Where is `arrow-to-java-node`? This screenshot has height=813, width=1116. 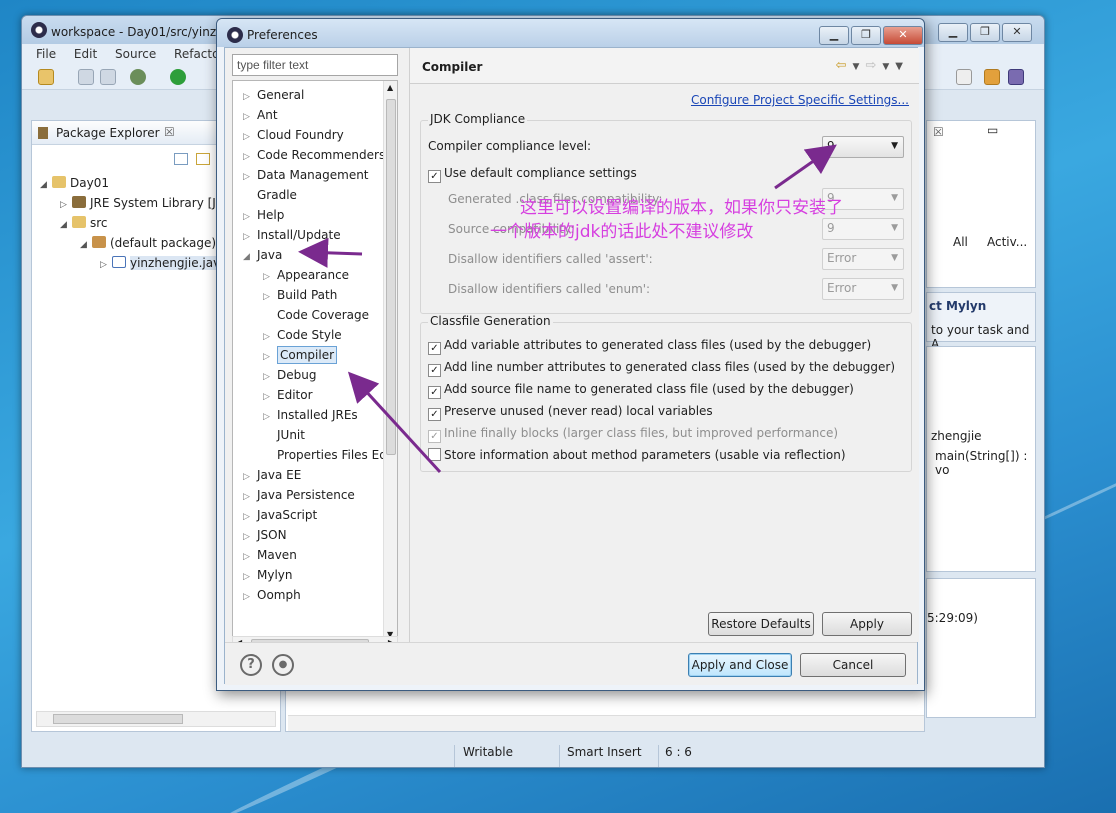 arrow-to-java-node is located at coordinates (330, 252).